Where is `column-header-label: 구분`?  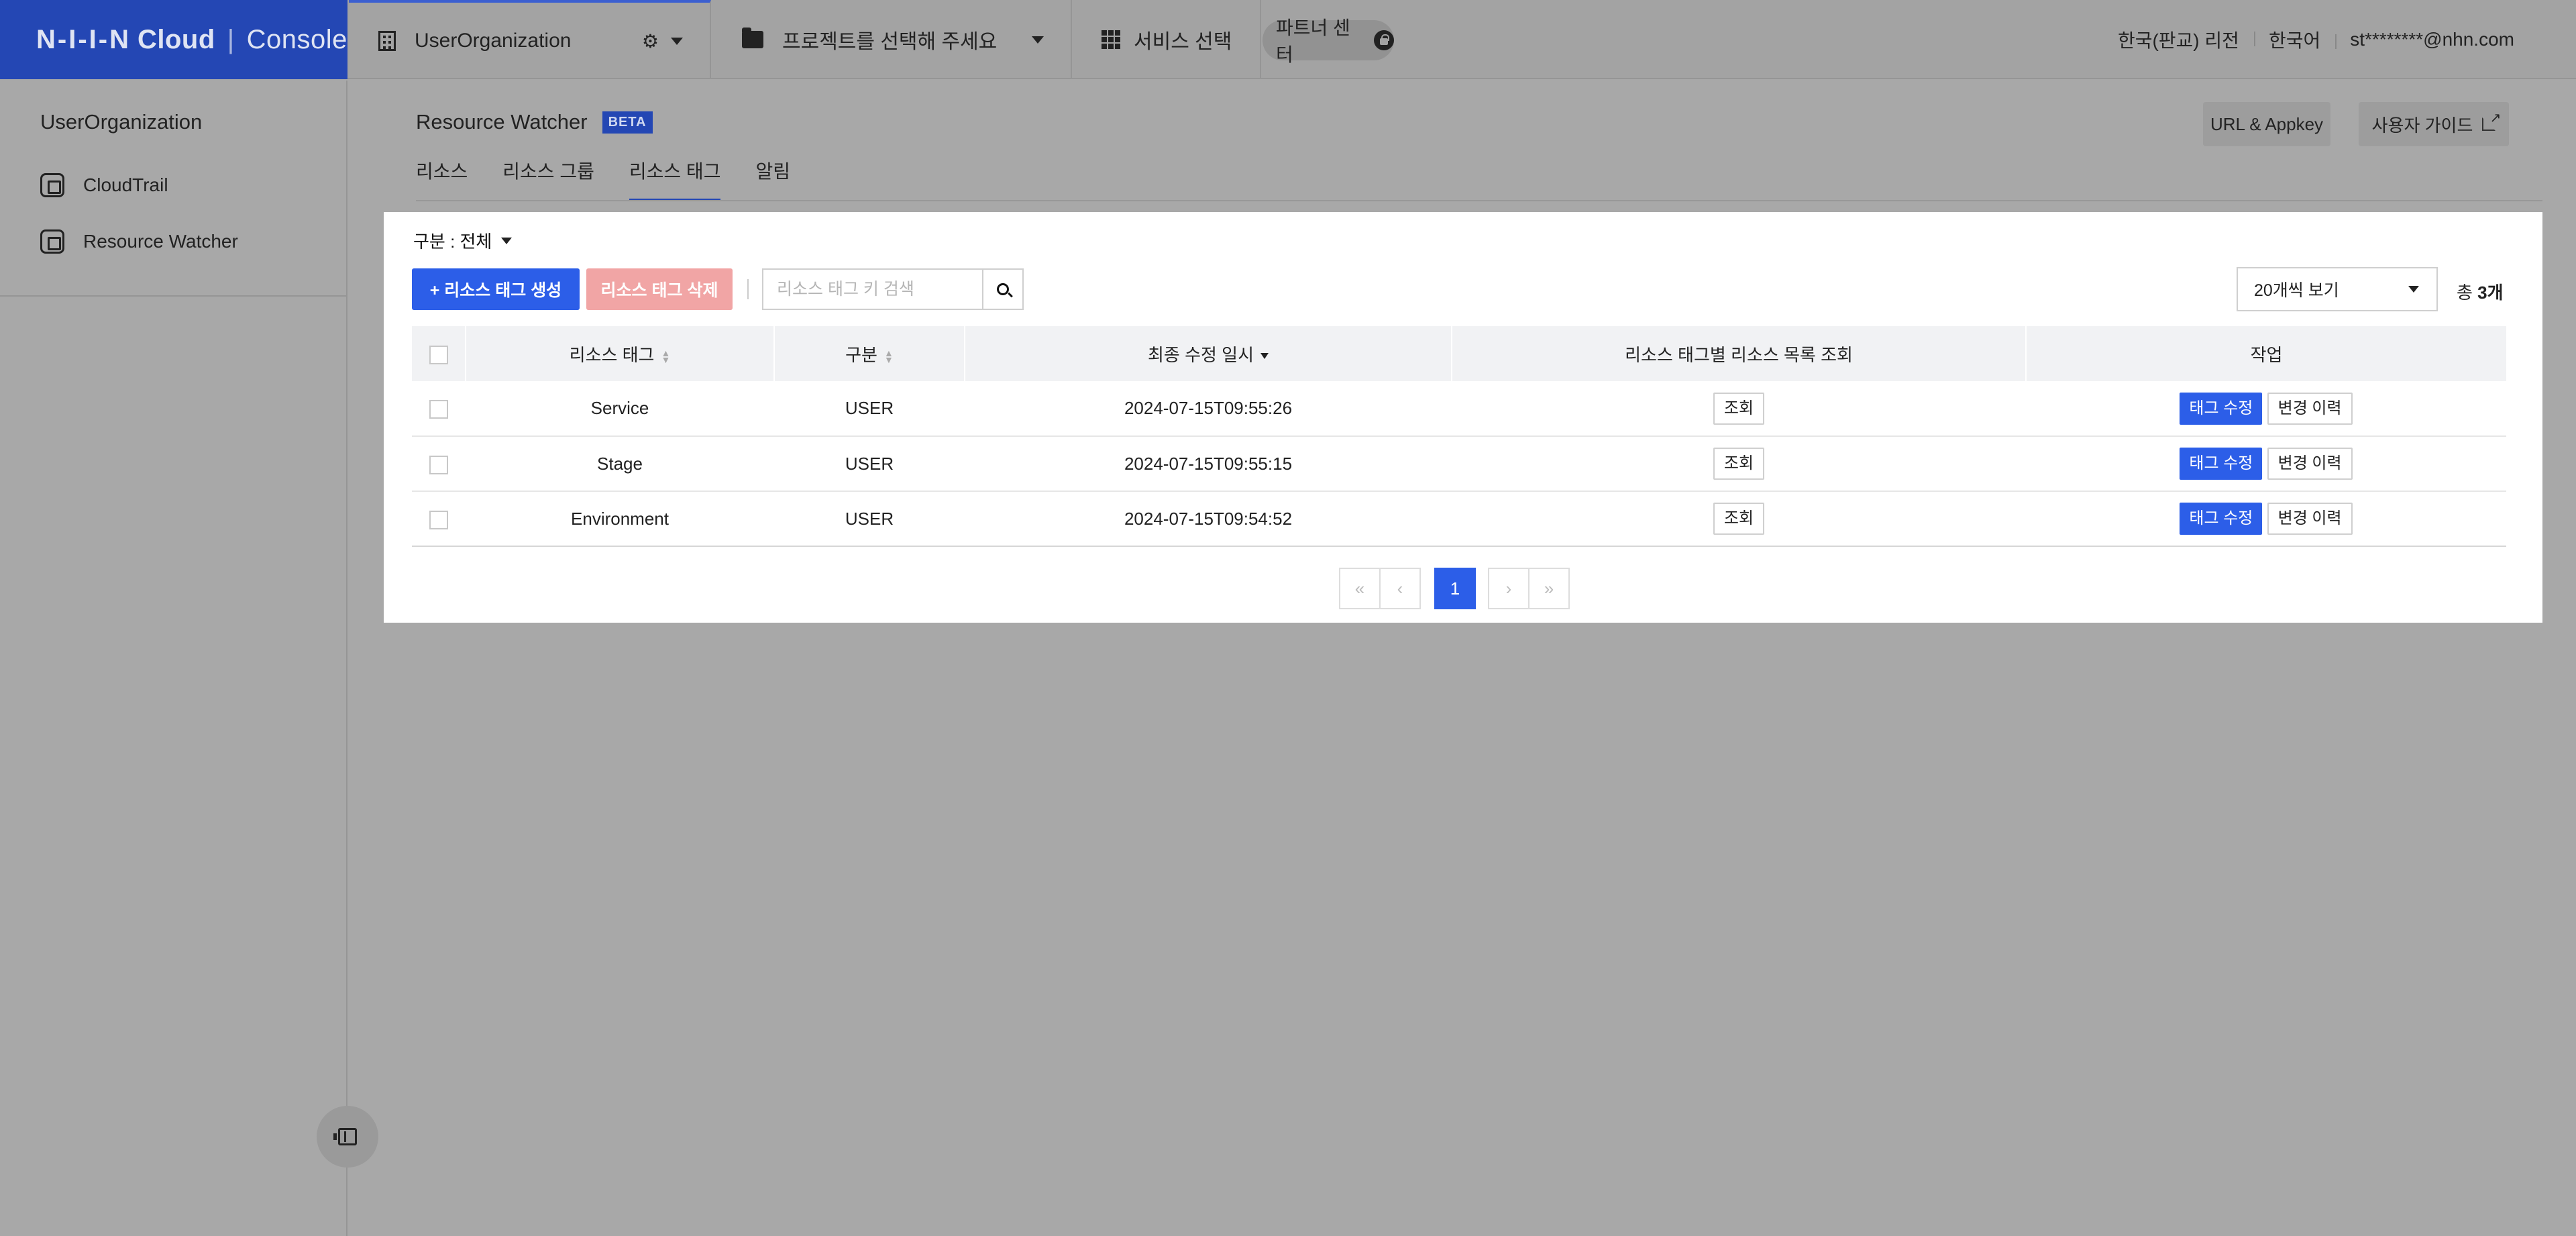 column-header-label: 구분 is located at coordinates (861, 354).